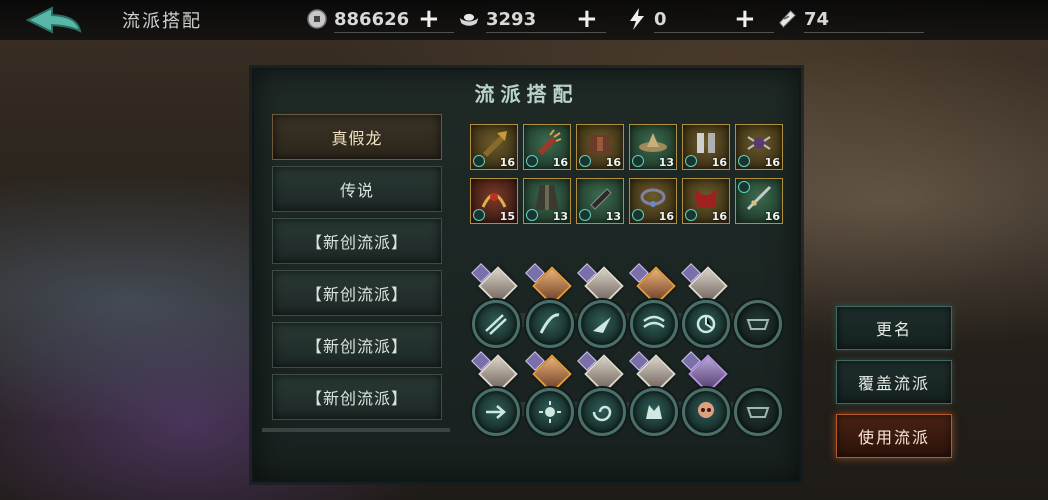  Describe the element at coordinates (637, 19) in the screenshot. I see `lightning-icon` at that location.